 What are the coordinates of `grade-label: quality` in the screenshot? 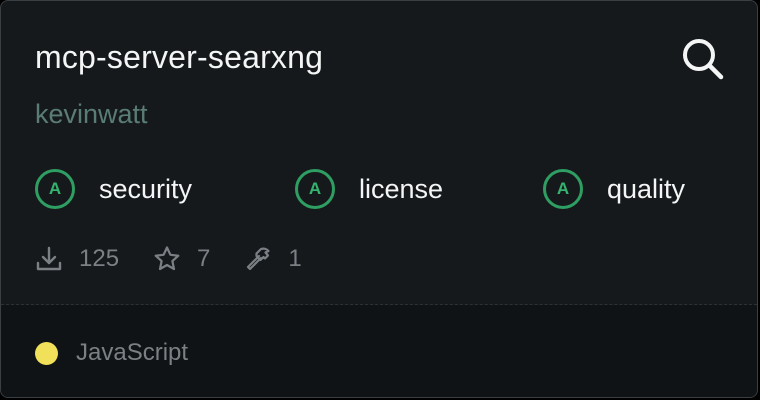 It's located at (646, 188).